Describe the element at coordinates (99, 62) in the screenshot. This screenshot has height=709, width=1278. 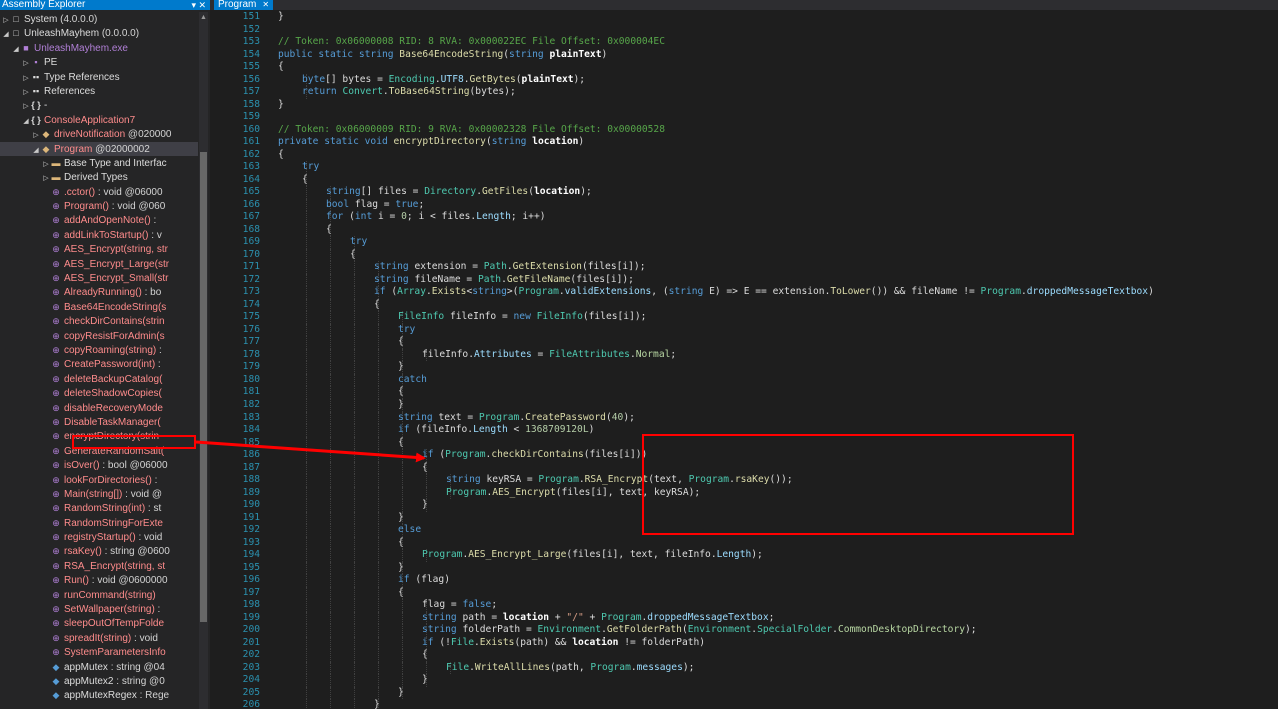
I see `tree-item: ▷ ▪ PE` at that location.